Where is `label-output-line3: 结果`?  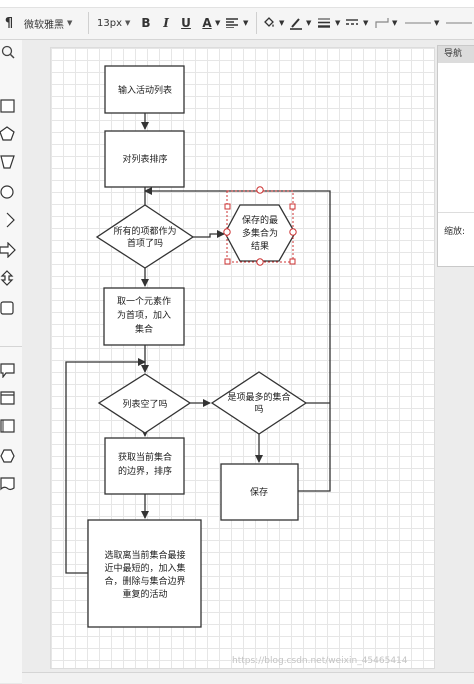 label-output-line3: 结果 is located at coordinates (260, 246).